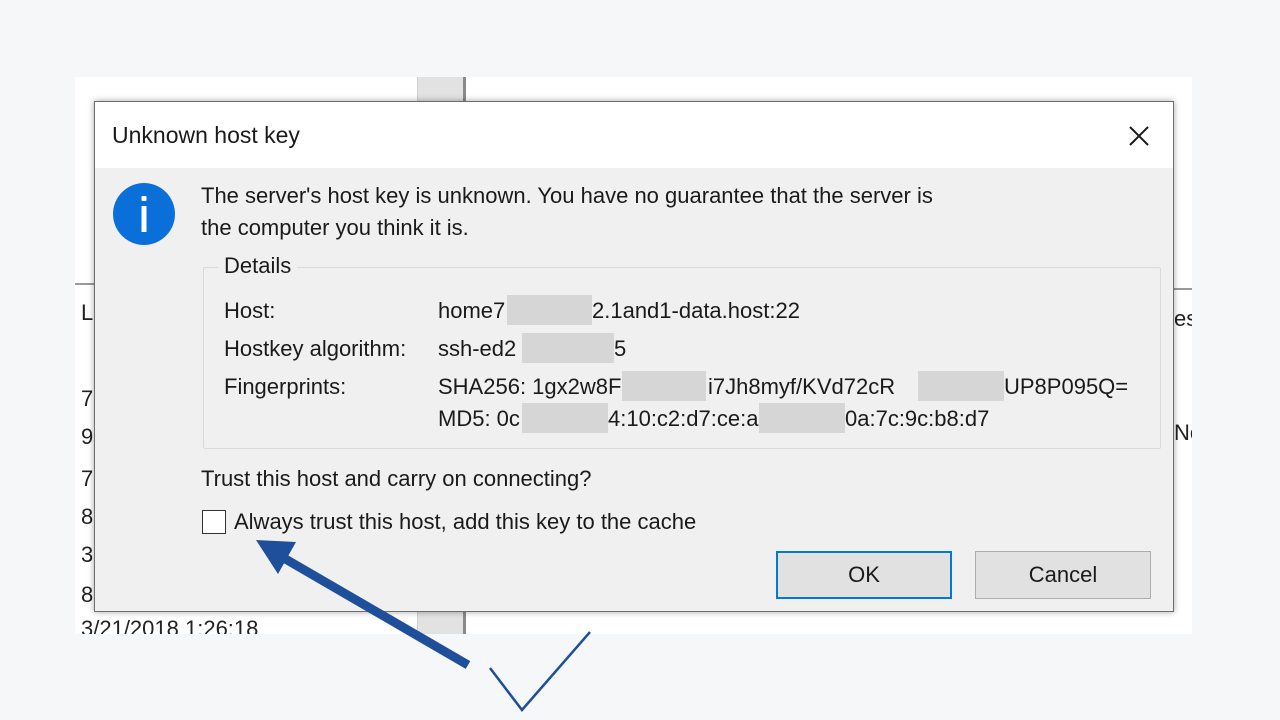 The width and height of the screenshot is (1280, 720). What do you see at coordinates (170, 627) in the screenshot?
I see `background-date-text: 3/21/2018 1:26:18` at bounding box center [170, 627].